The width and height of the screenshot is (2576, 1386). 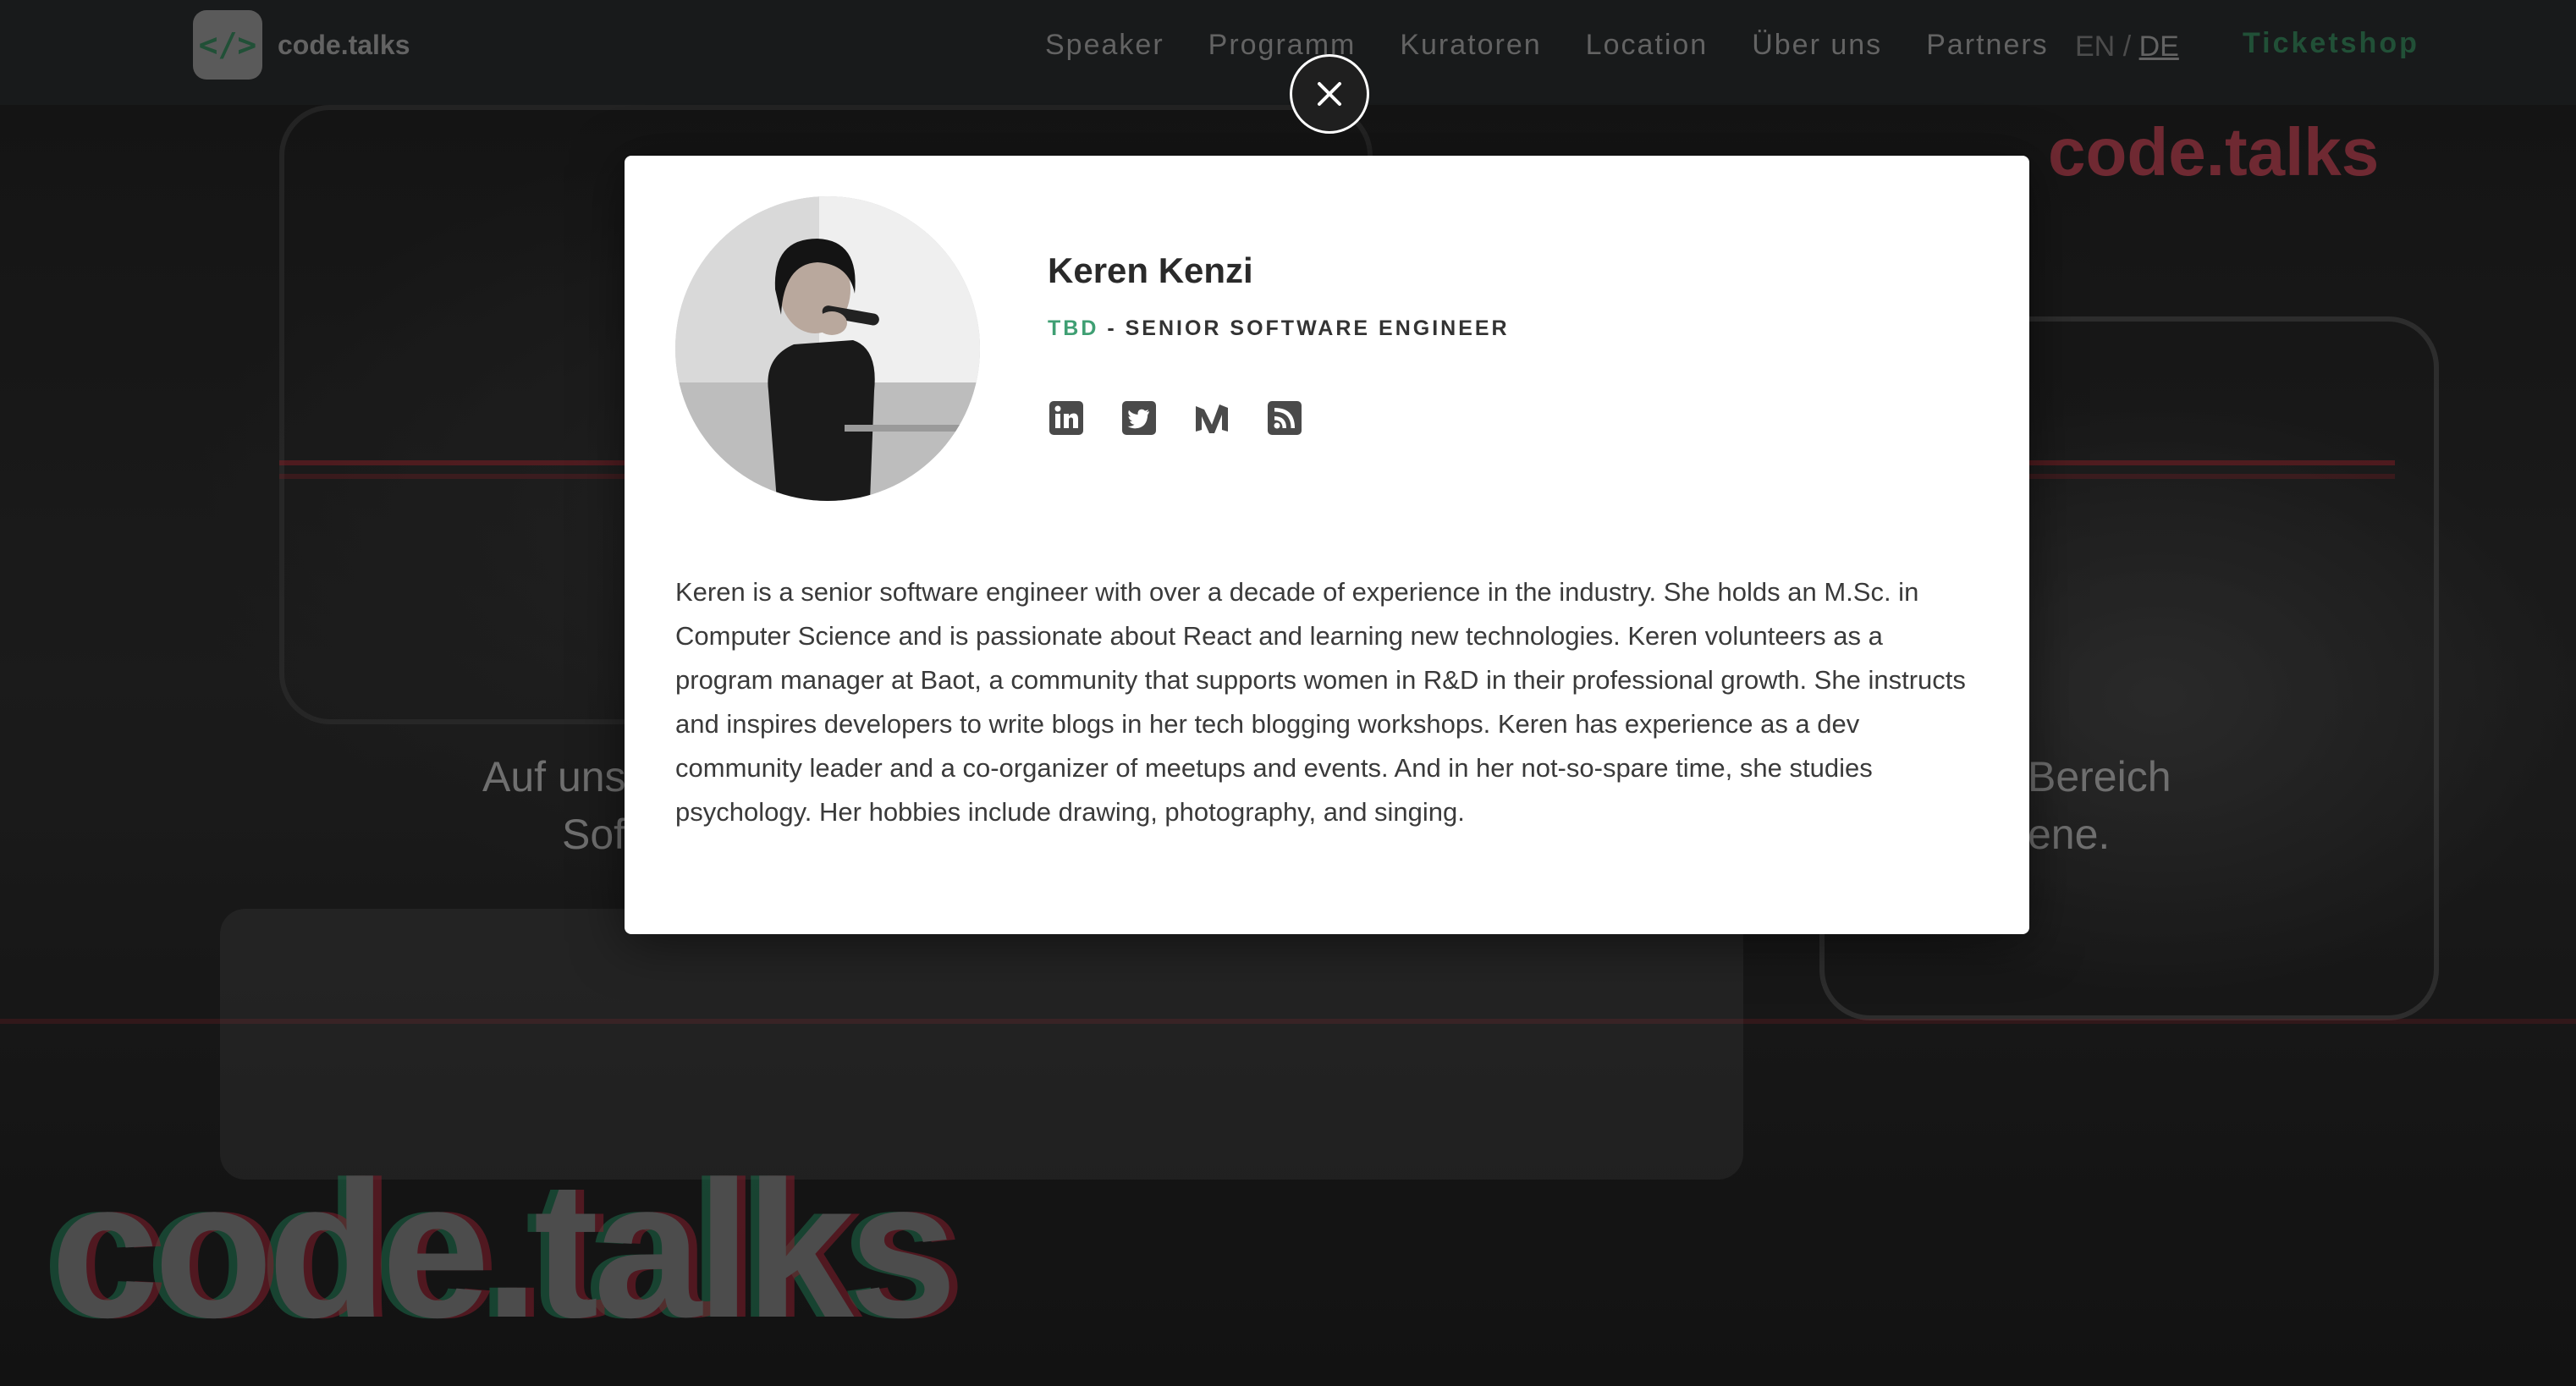 I want to click on linkedin-icon, so click(x=1066, y=418).